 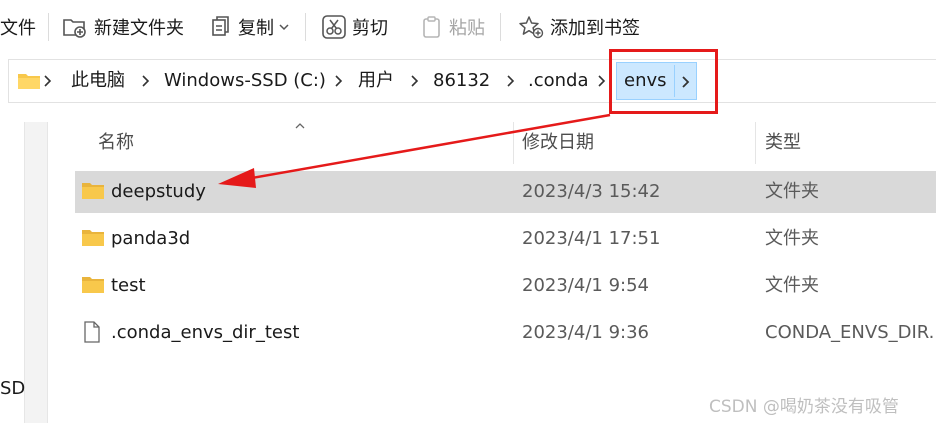 What do you see at coordinates (158, 191) in the screenshot?
I see `file-name: deepstudy` at bounding box center [158, 191].